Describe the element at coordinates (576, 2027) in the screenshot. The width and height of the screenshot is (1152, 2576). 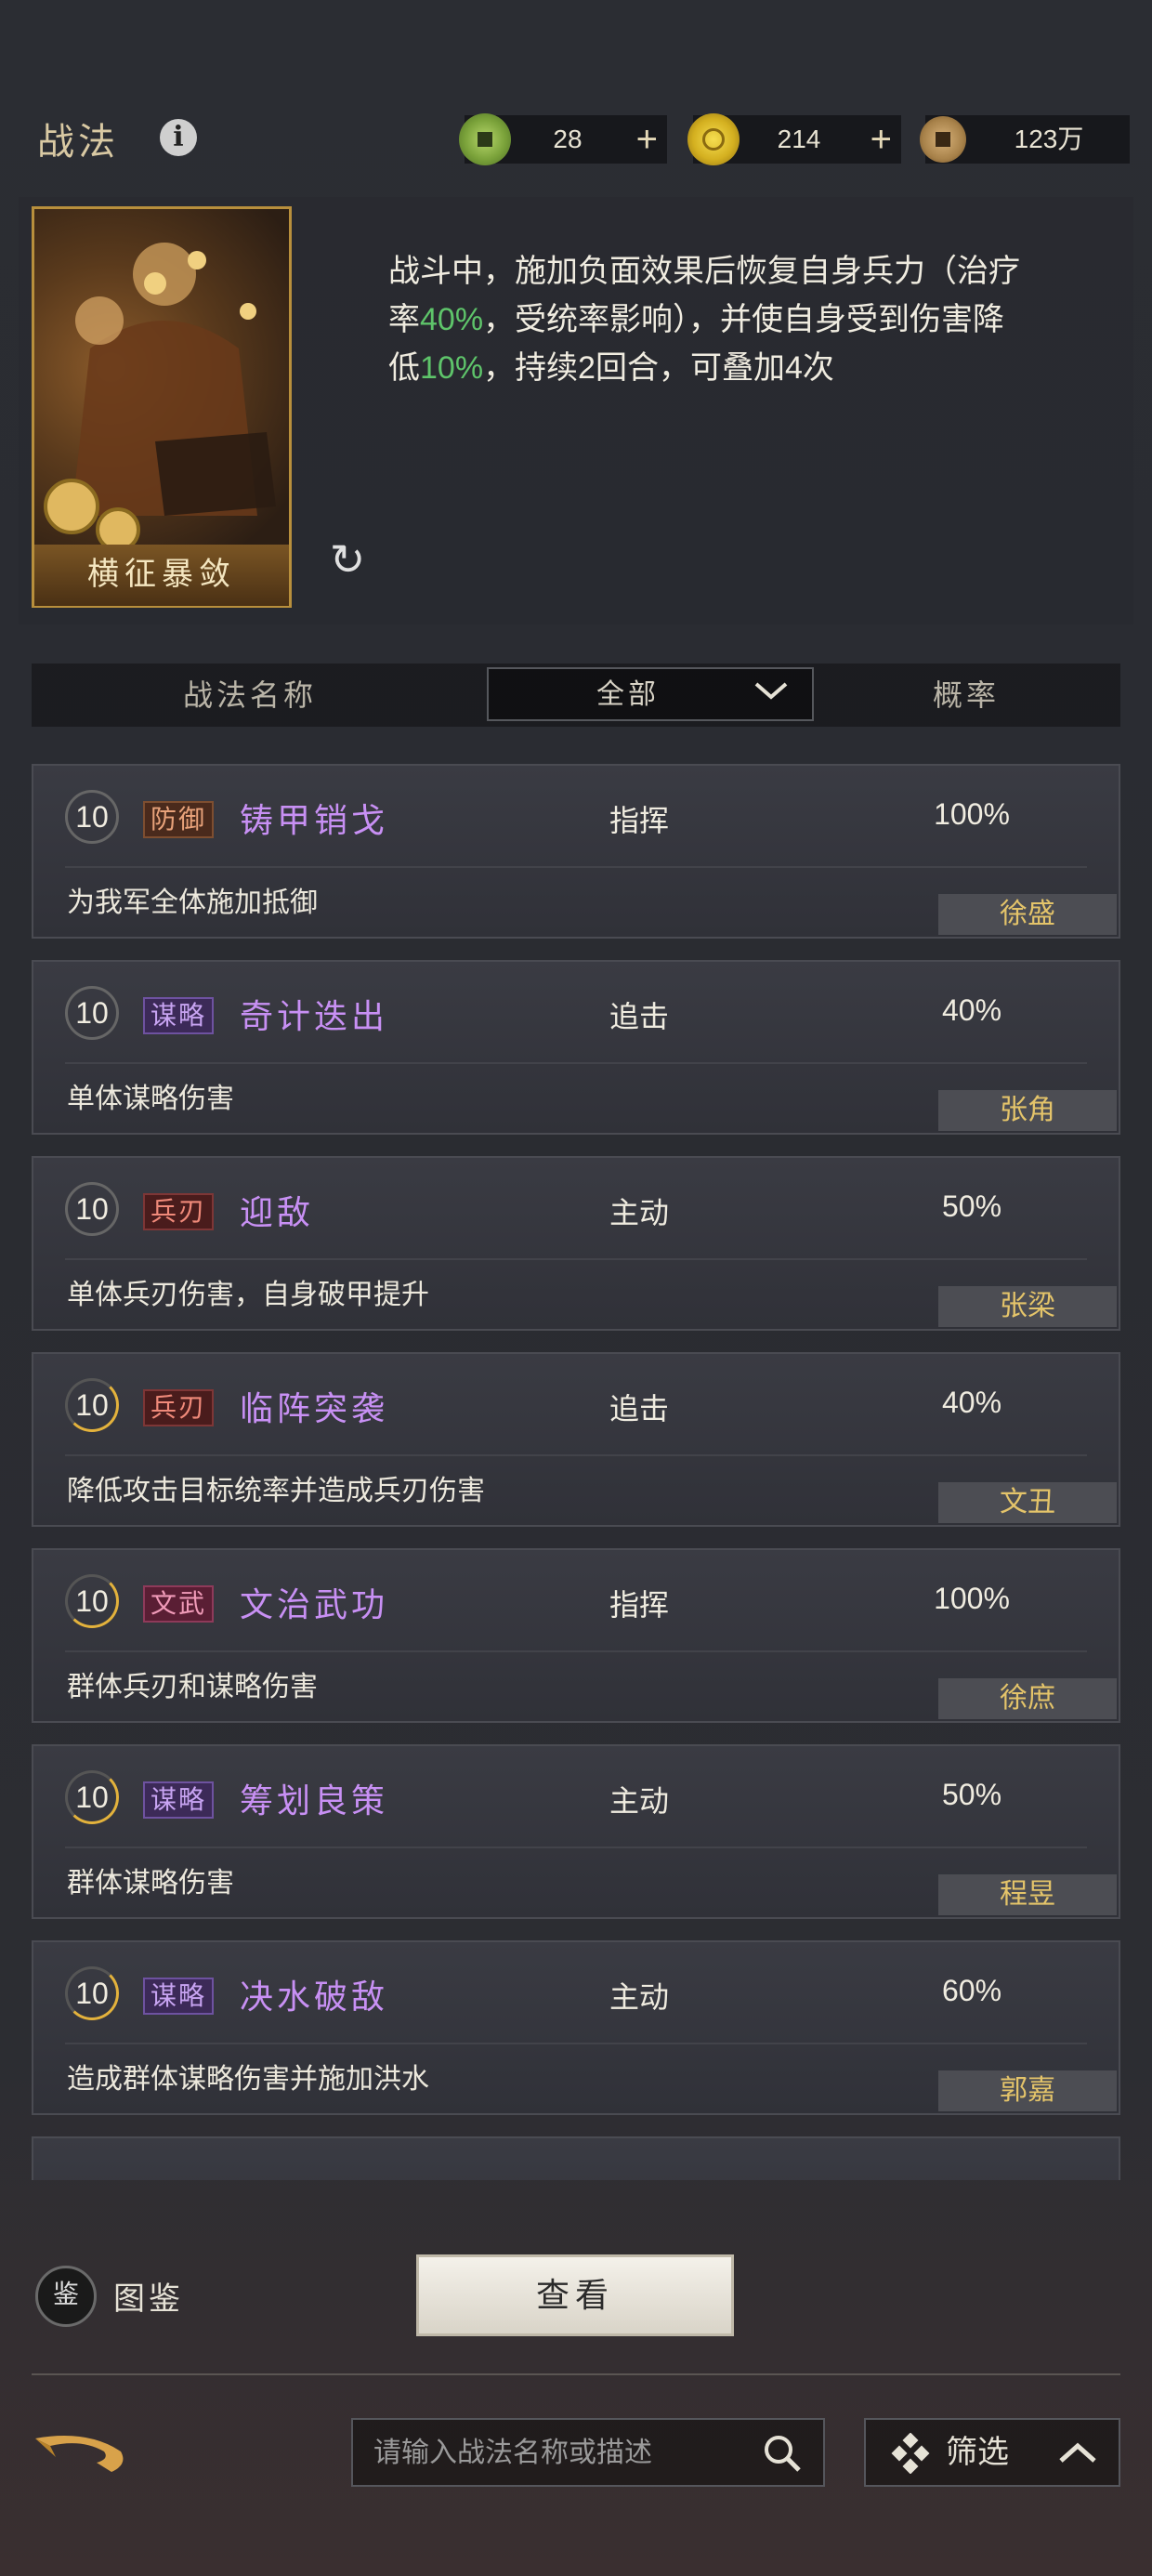
I see `skill-row: 10 谋略 决水破敌 主动 60% 造成群体谋略伤害并施加洪水 郭嘉` at that location.